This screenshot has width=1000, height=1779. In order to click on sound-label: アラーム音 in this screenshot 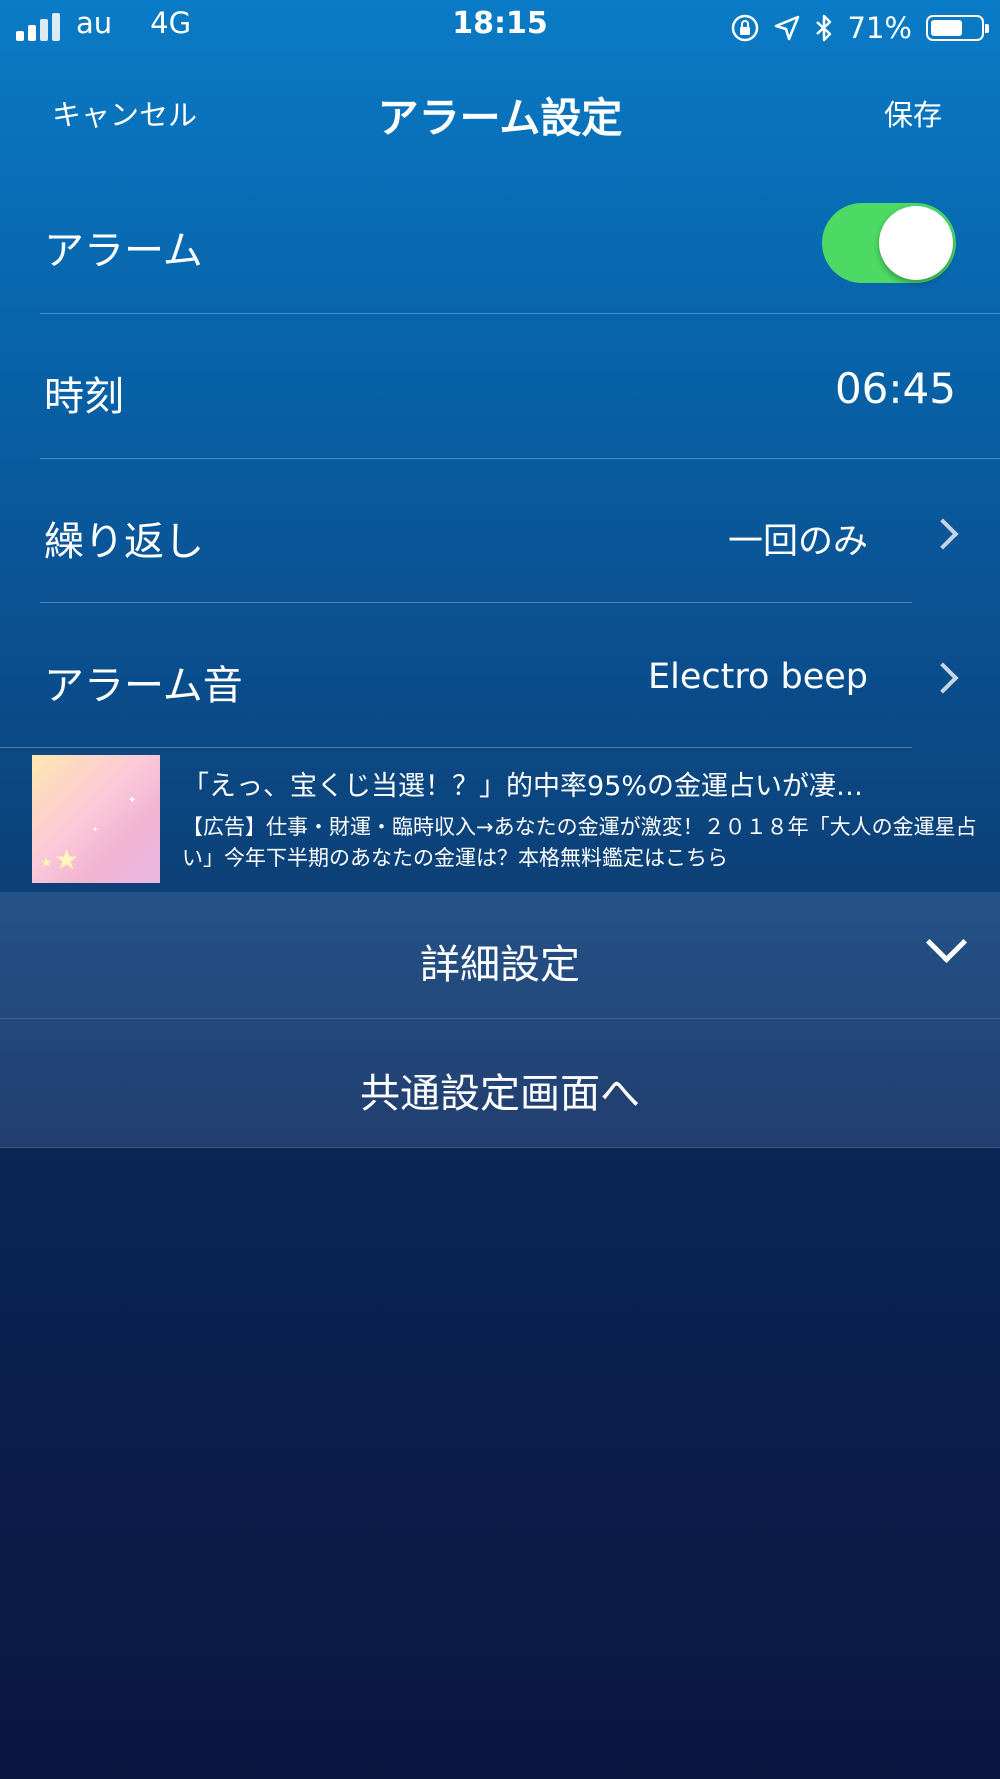, I will do `click(143, 686)`.